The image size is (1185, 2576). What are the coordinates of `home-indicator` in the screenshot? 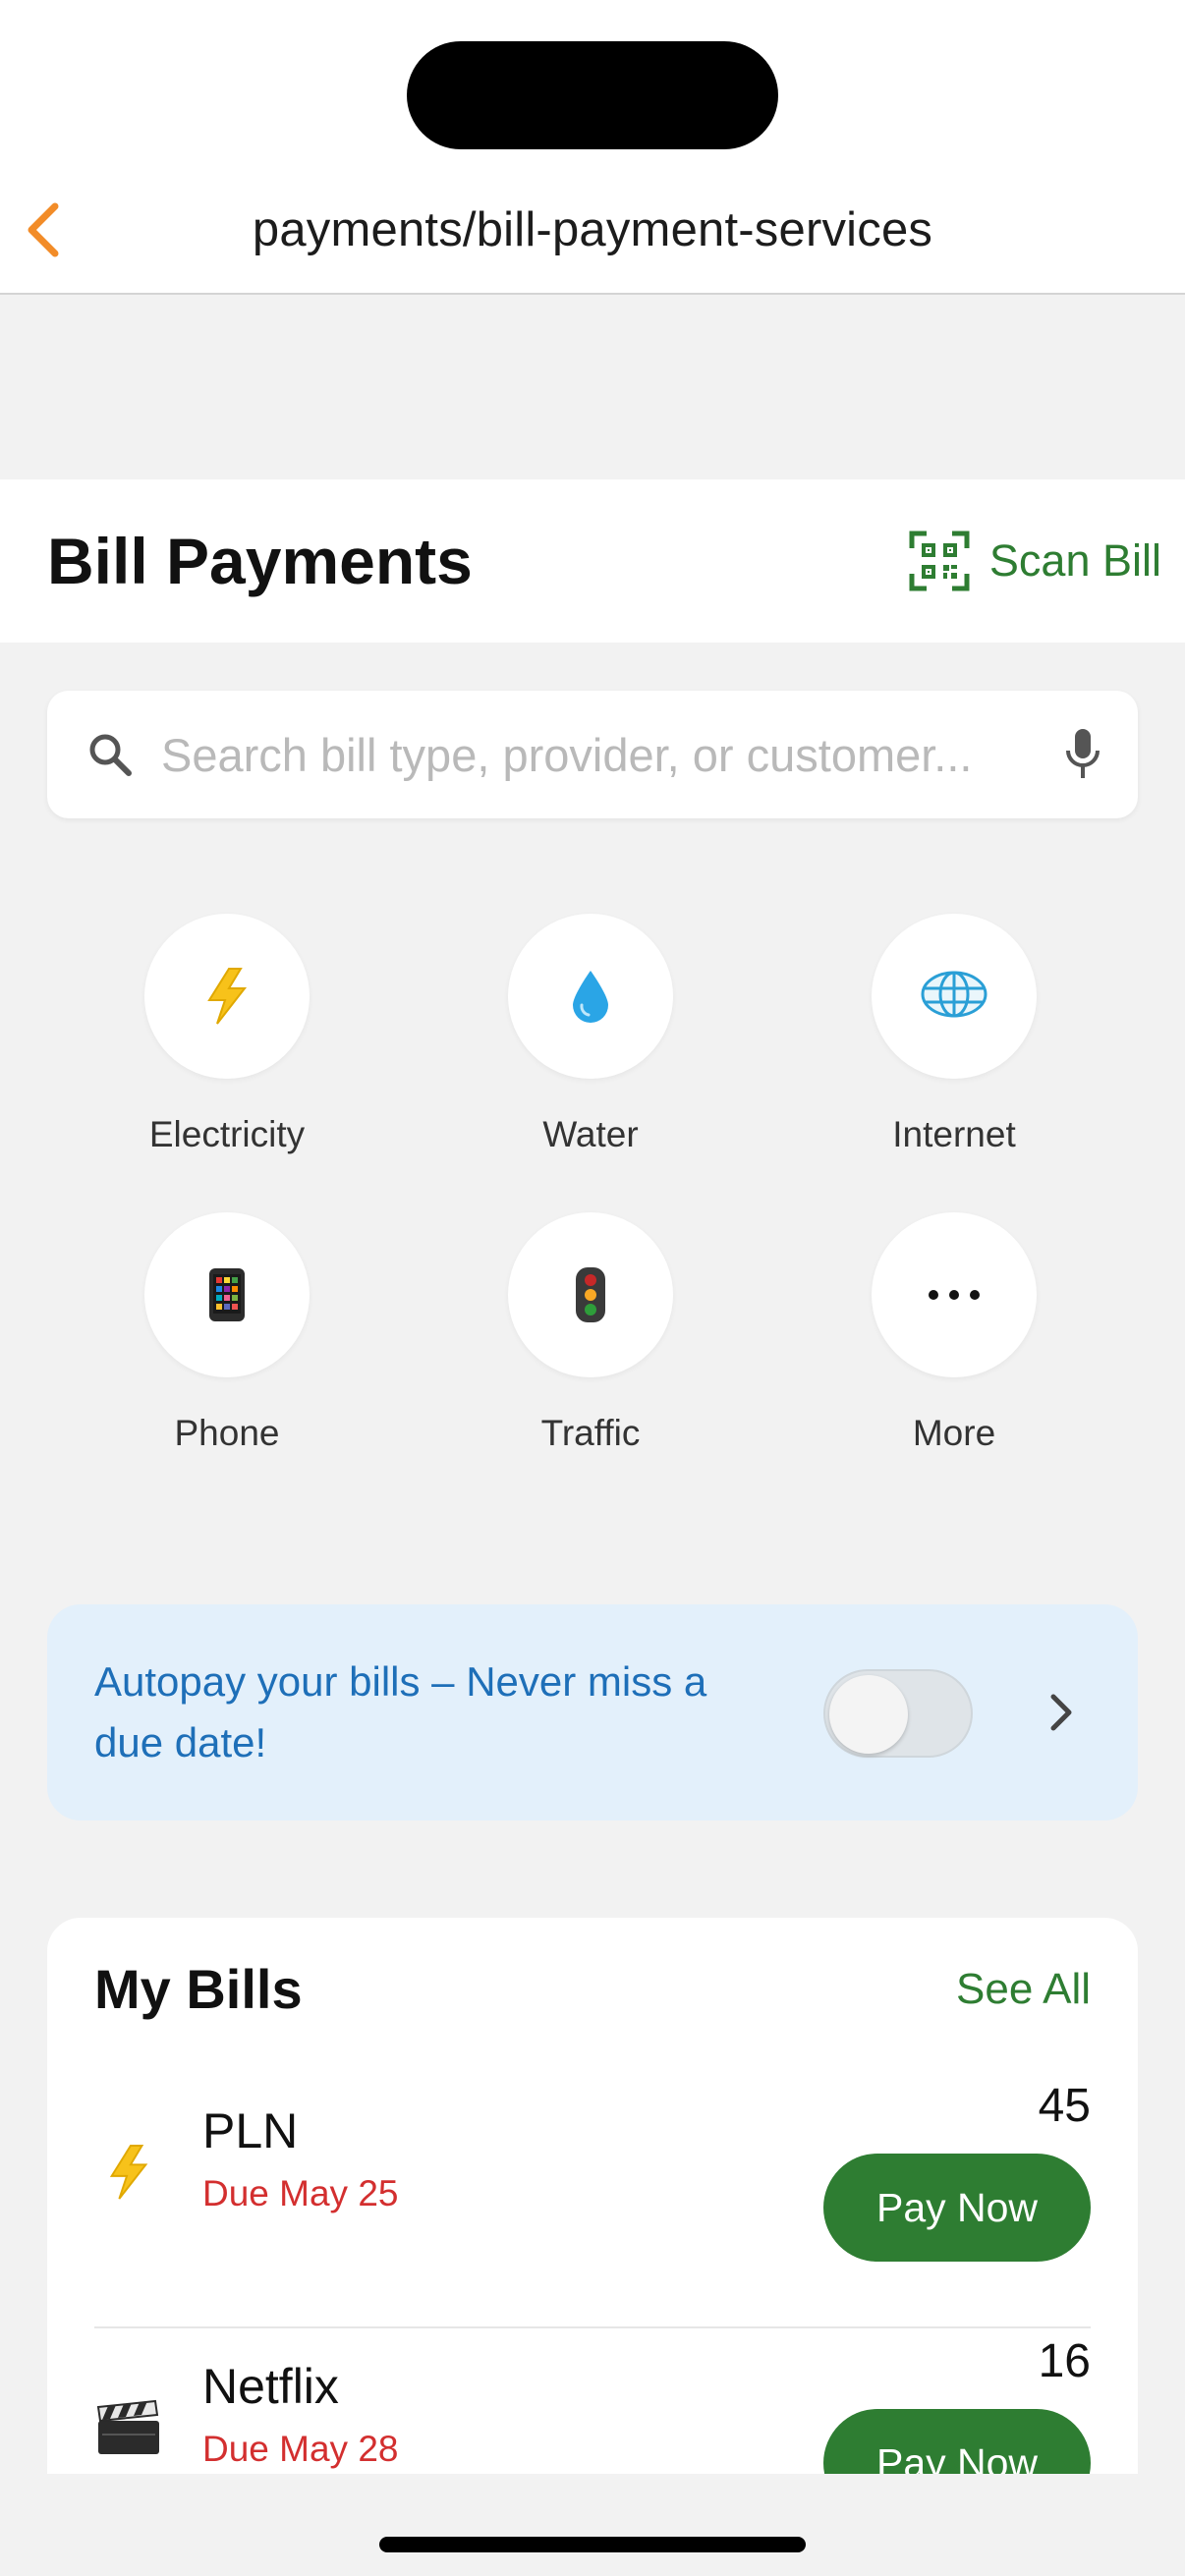 It's located at (592, 2544).